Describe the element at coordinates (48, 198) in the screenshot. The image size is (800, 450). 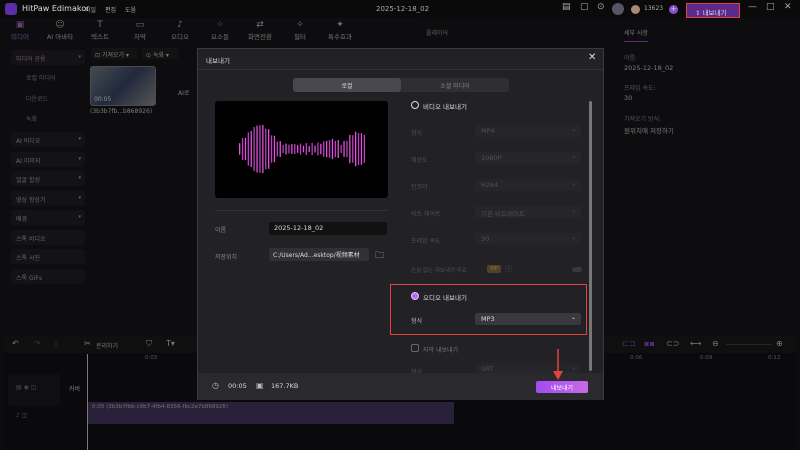
I see `sidebar-item-3: 영상 향상기 ▾` at that location.